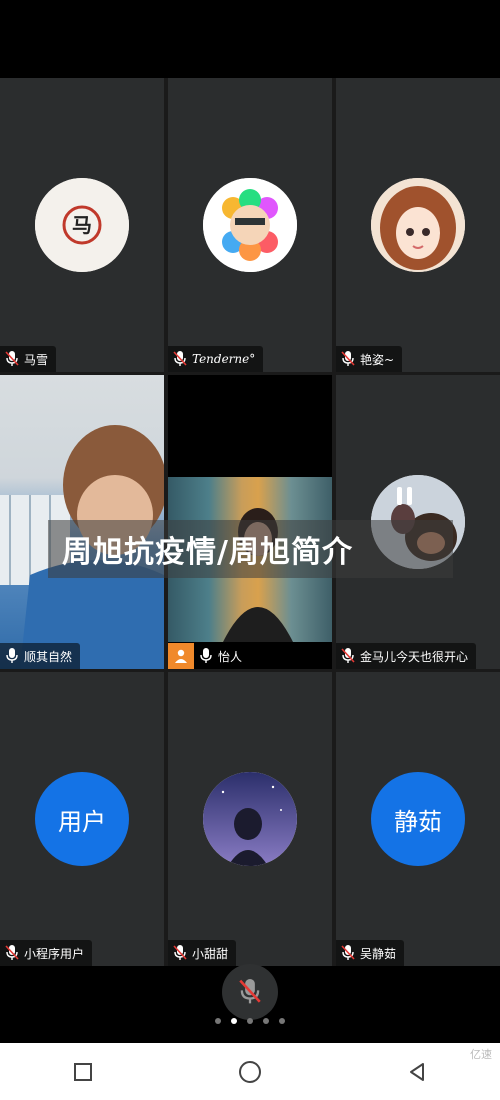 The image size is (500, 1100). I want to click on night-sky-girl-icon, so click(250, 819).